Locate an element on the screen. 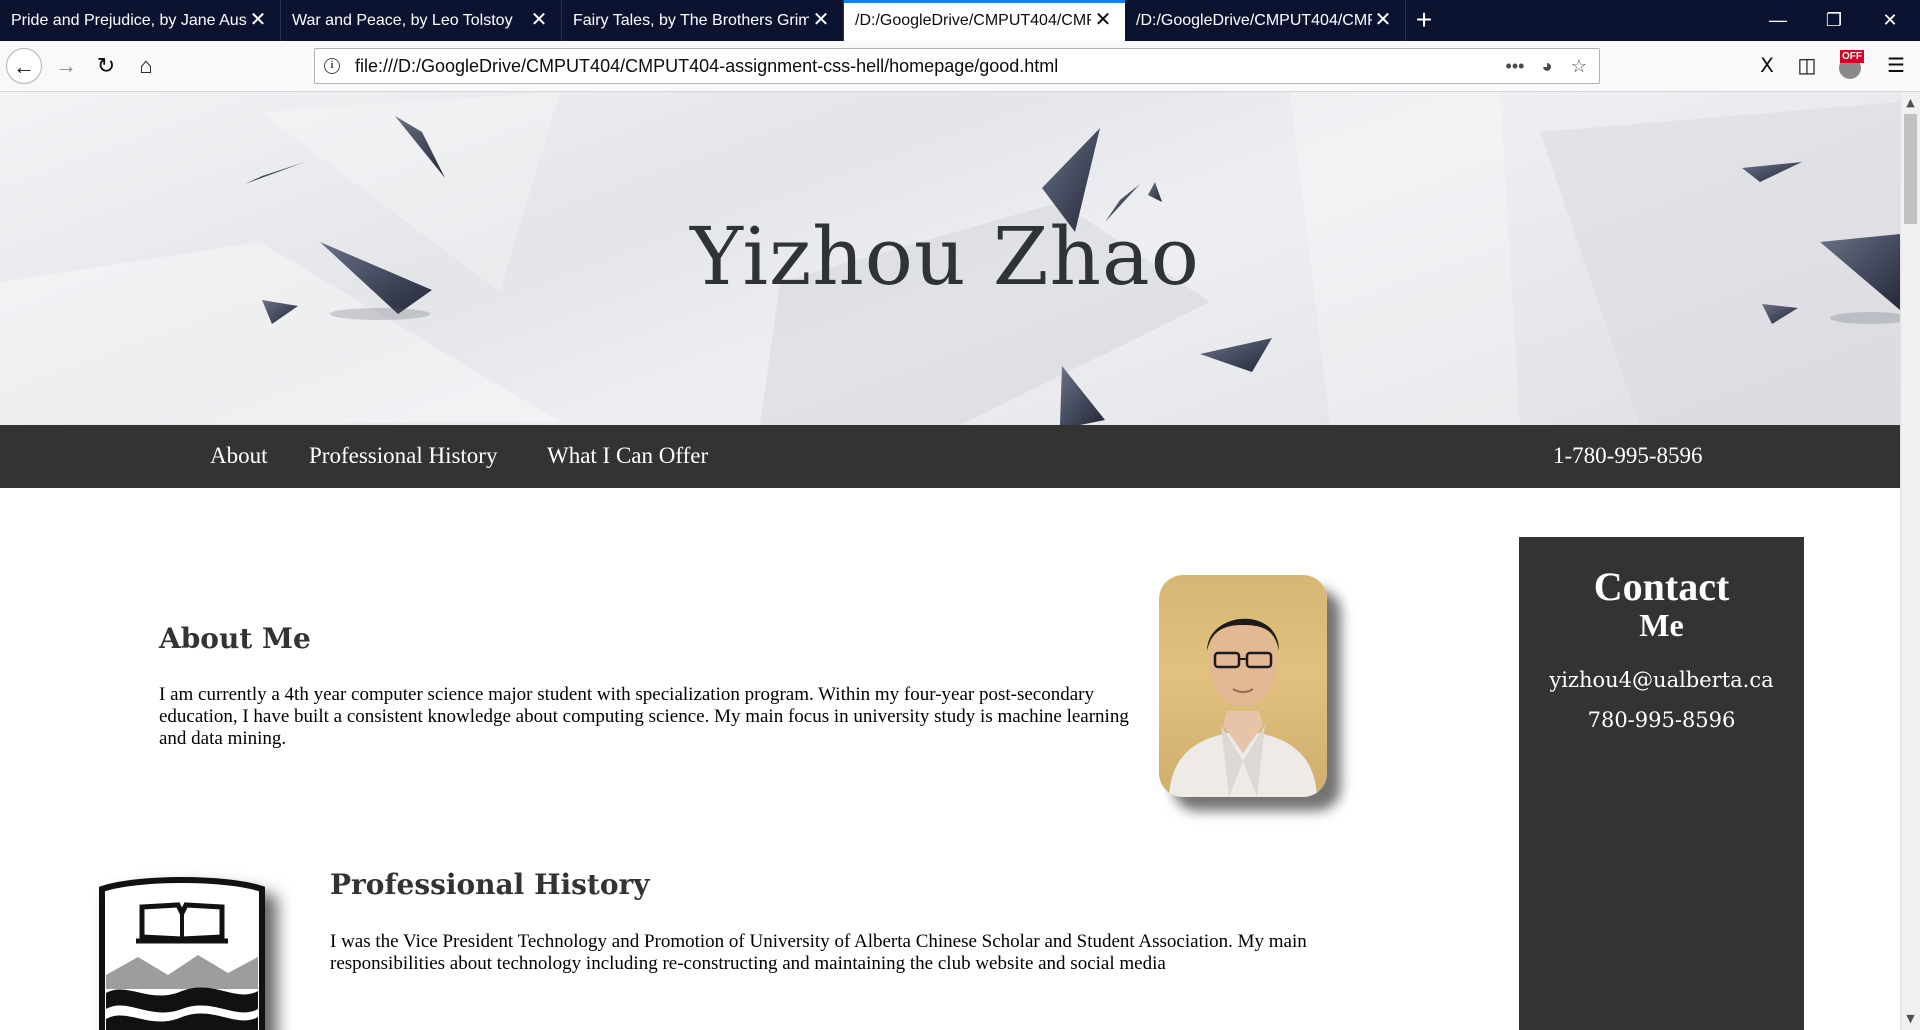 This screenshot has height=1030, width=1920. contact-email: yizhou4@ualberta.ca is located at coordinates (1661, 680).